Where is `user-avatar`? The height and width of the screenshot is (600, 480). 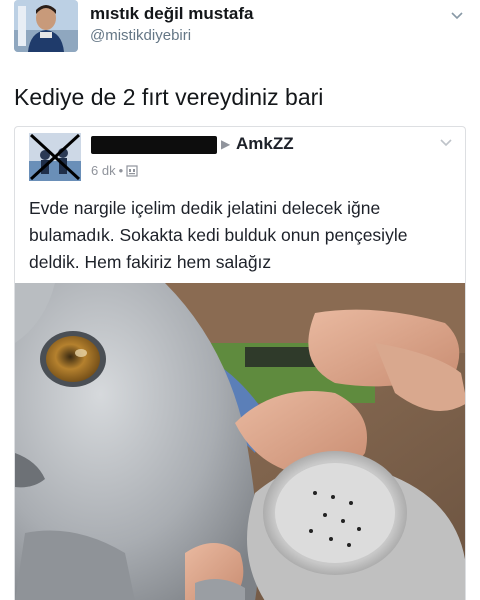 user-avatar is located at coordinates (46, 26).